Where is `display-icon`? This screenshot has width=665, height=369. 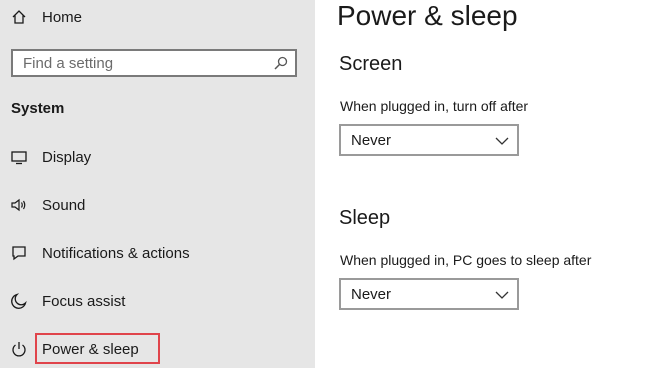
display-icon is located at coordinates (19, 157).